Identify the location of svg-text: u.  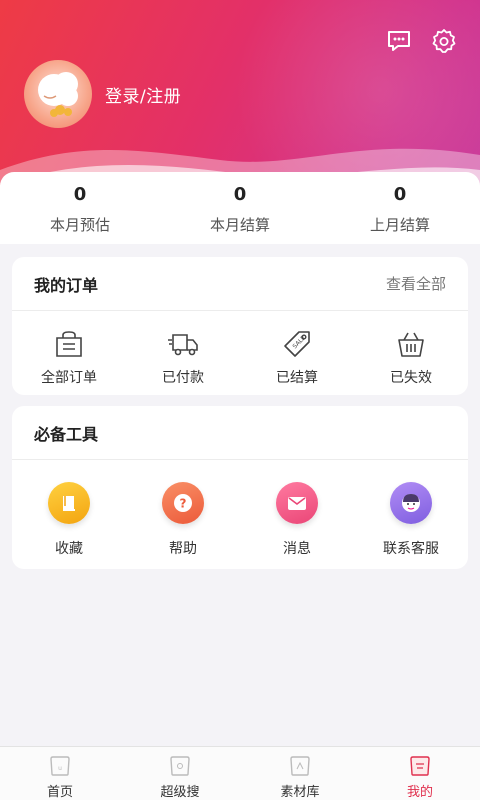
(60, 768).